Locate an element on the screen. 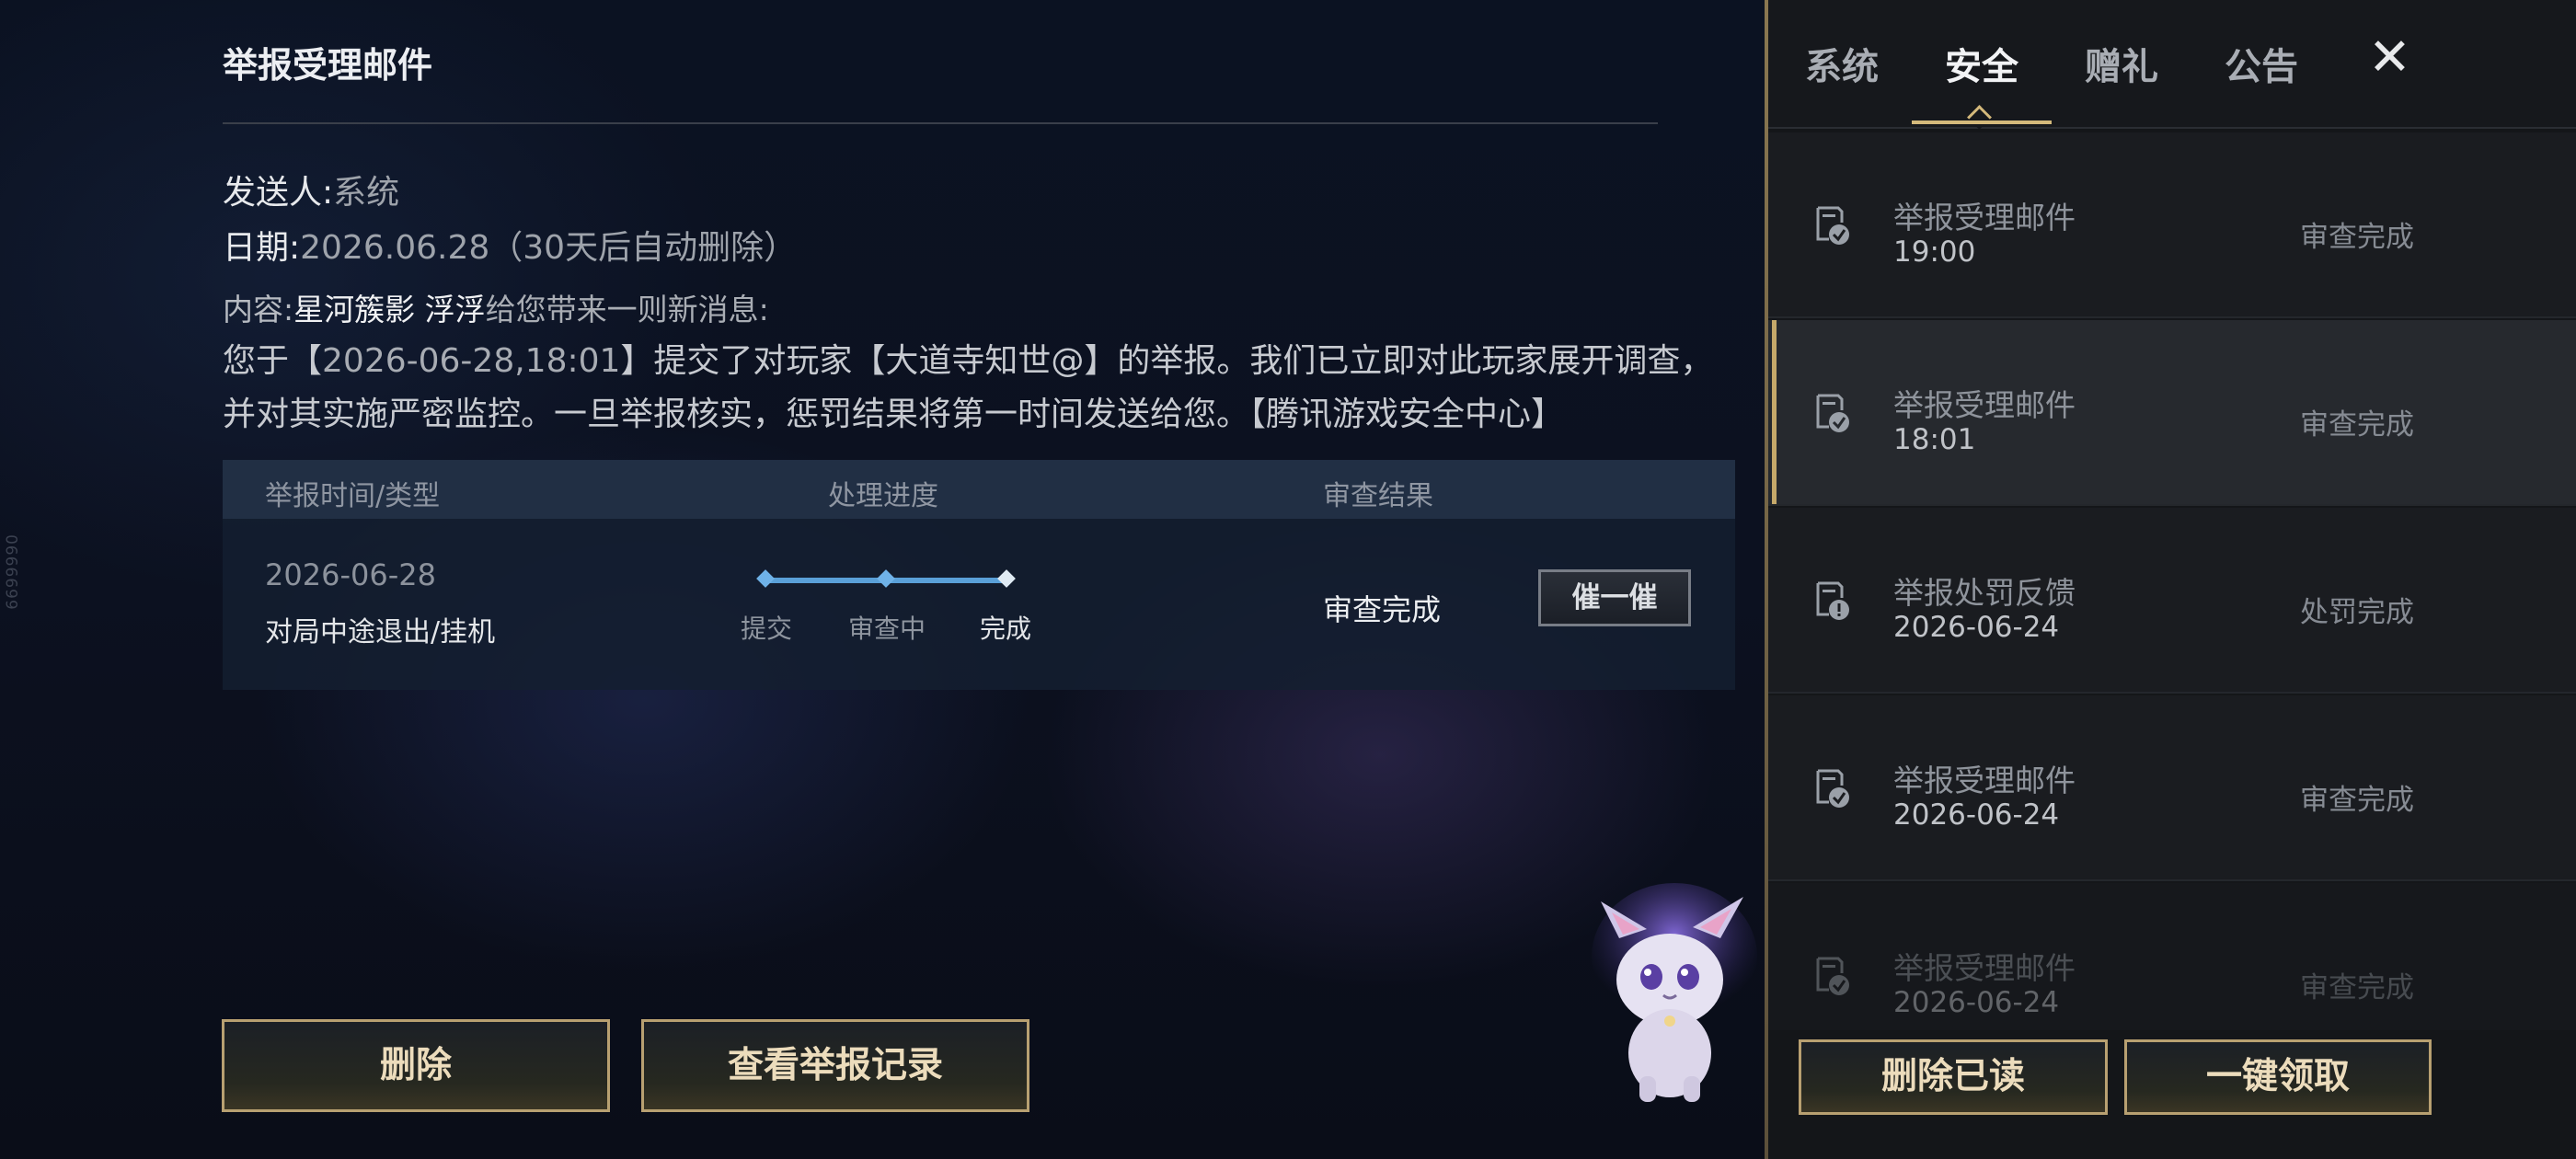 The image size is (2576, 1159). report-table-header: 举报时间/类型 处理进度 审查结果 is located at coordinates (979, 489).